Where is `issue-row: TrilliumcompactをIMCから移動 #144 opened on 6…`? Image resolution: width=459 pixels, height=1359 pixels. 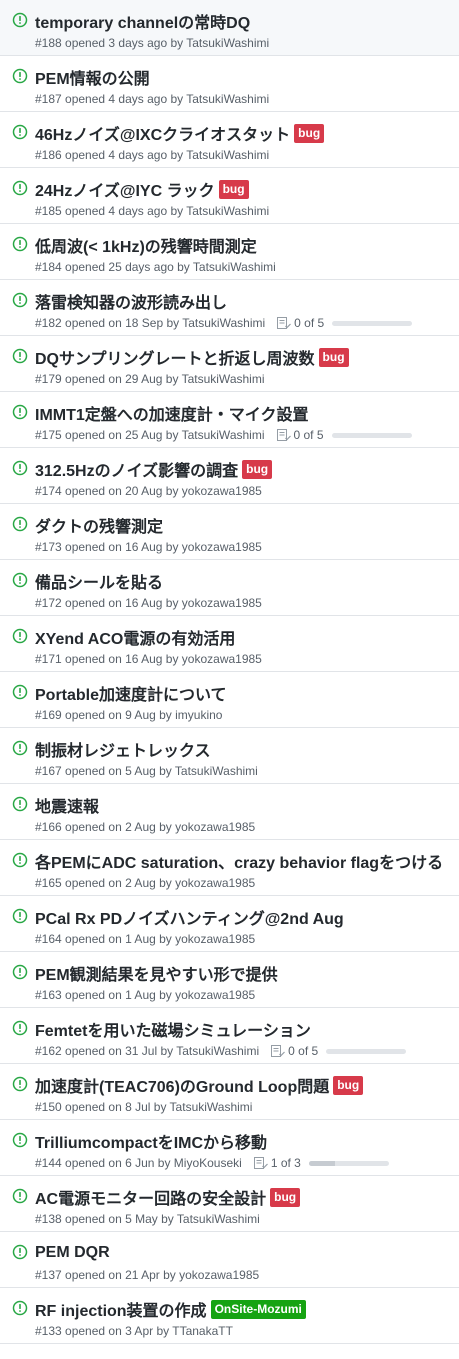
issue-row: TrilliumcompactをIMCから移動 #144 opened on 6… is located at coordinates (229, 1148).